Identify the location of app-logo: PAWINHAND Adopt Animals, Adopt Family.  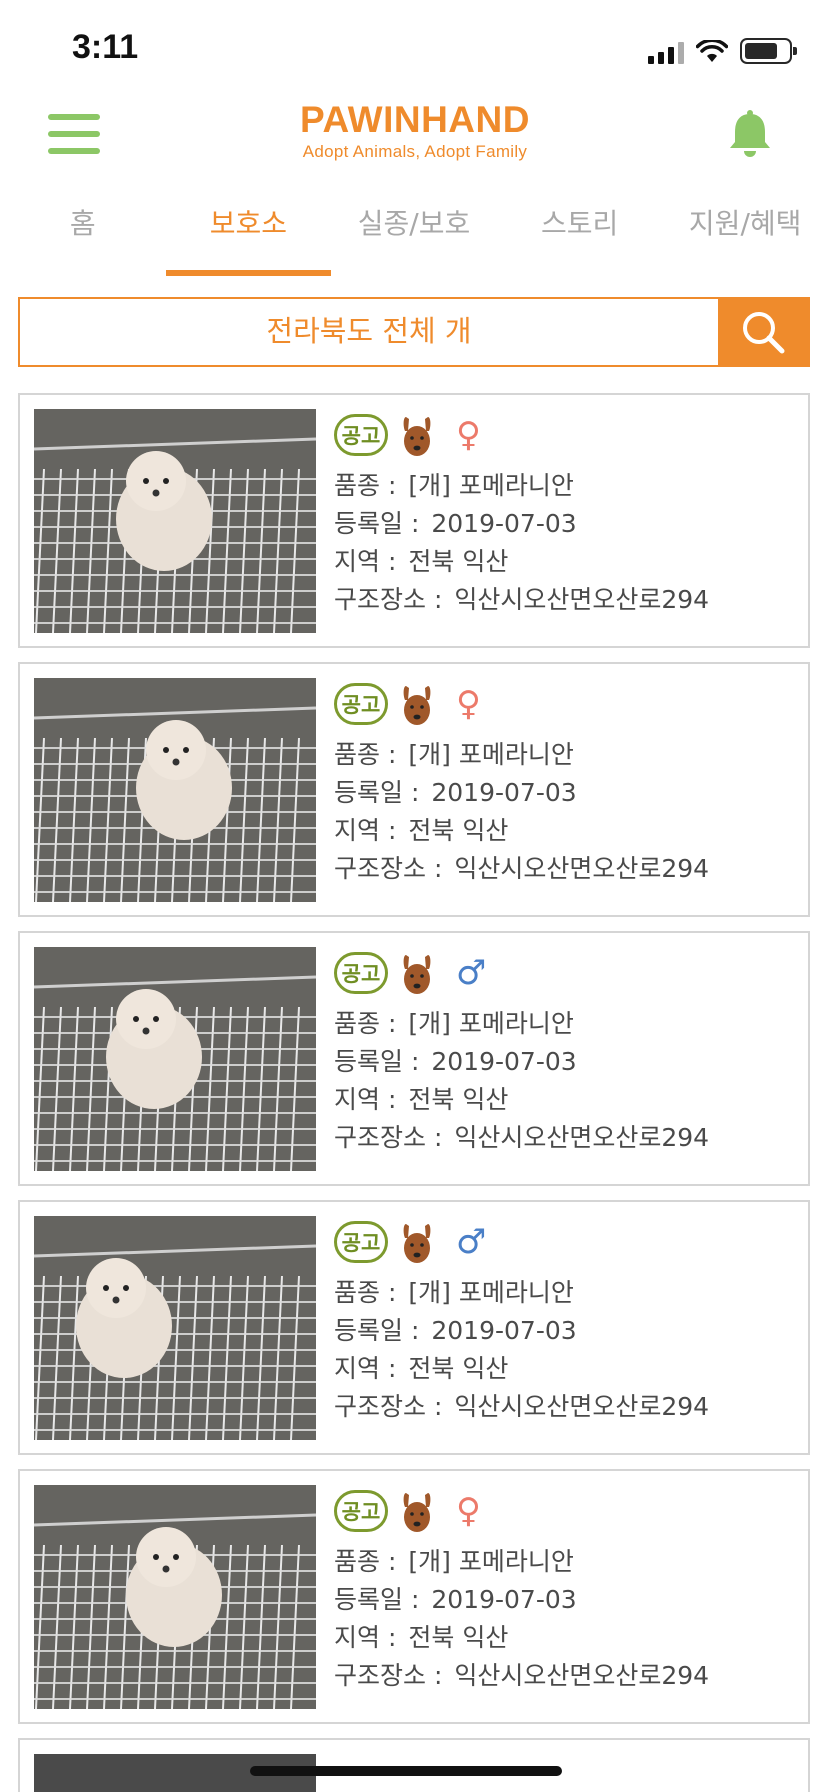
(415, 131).